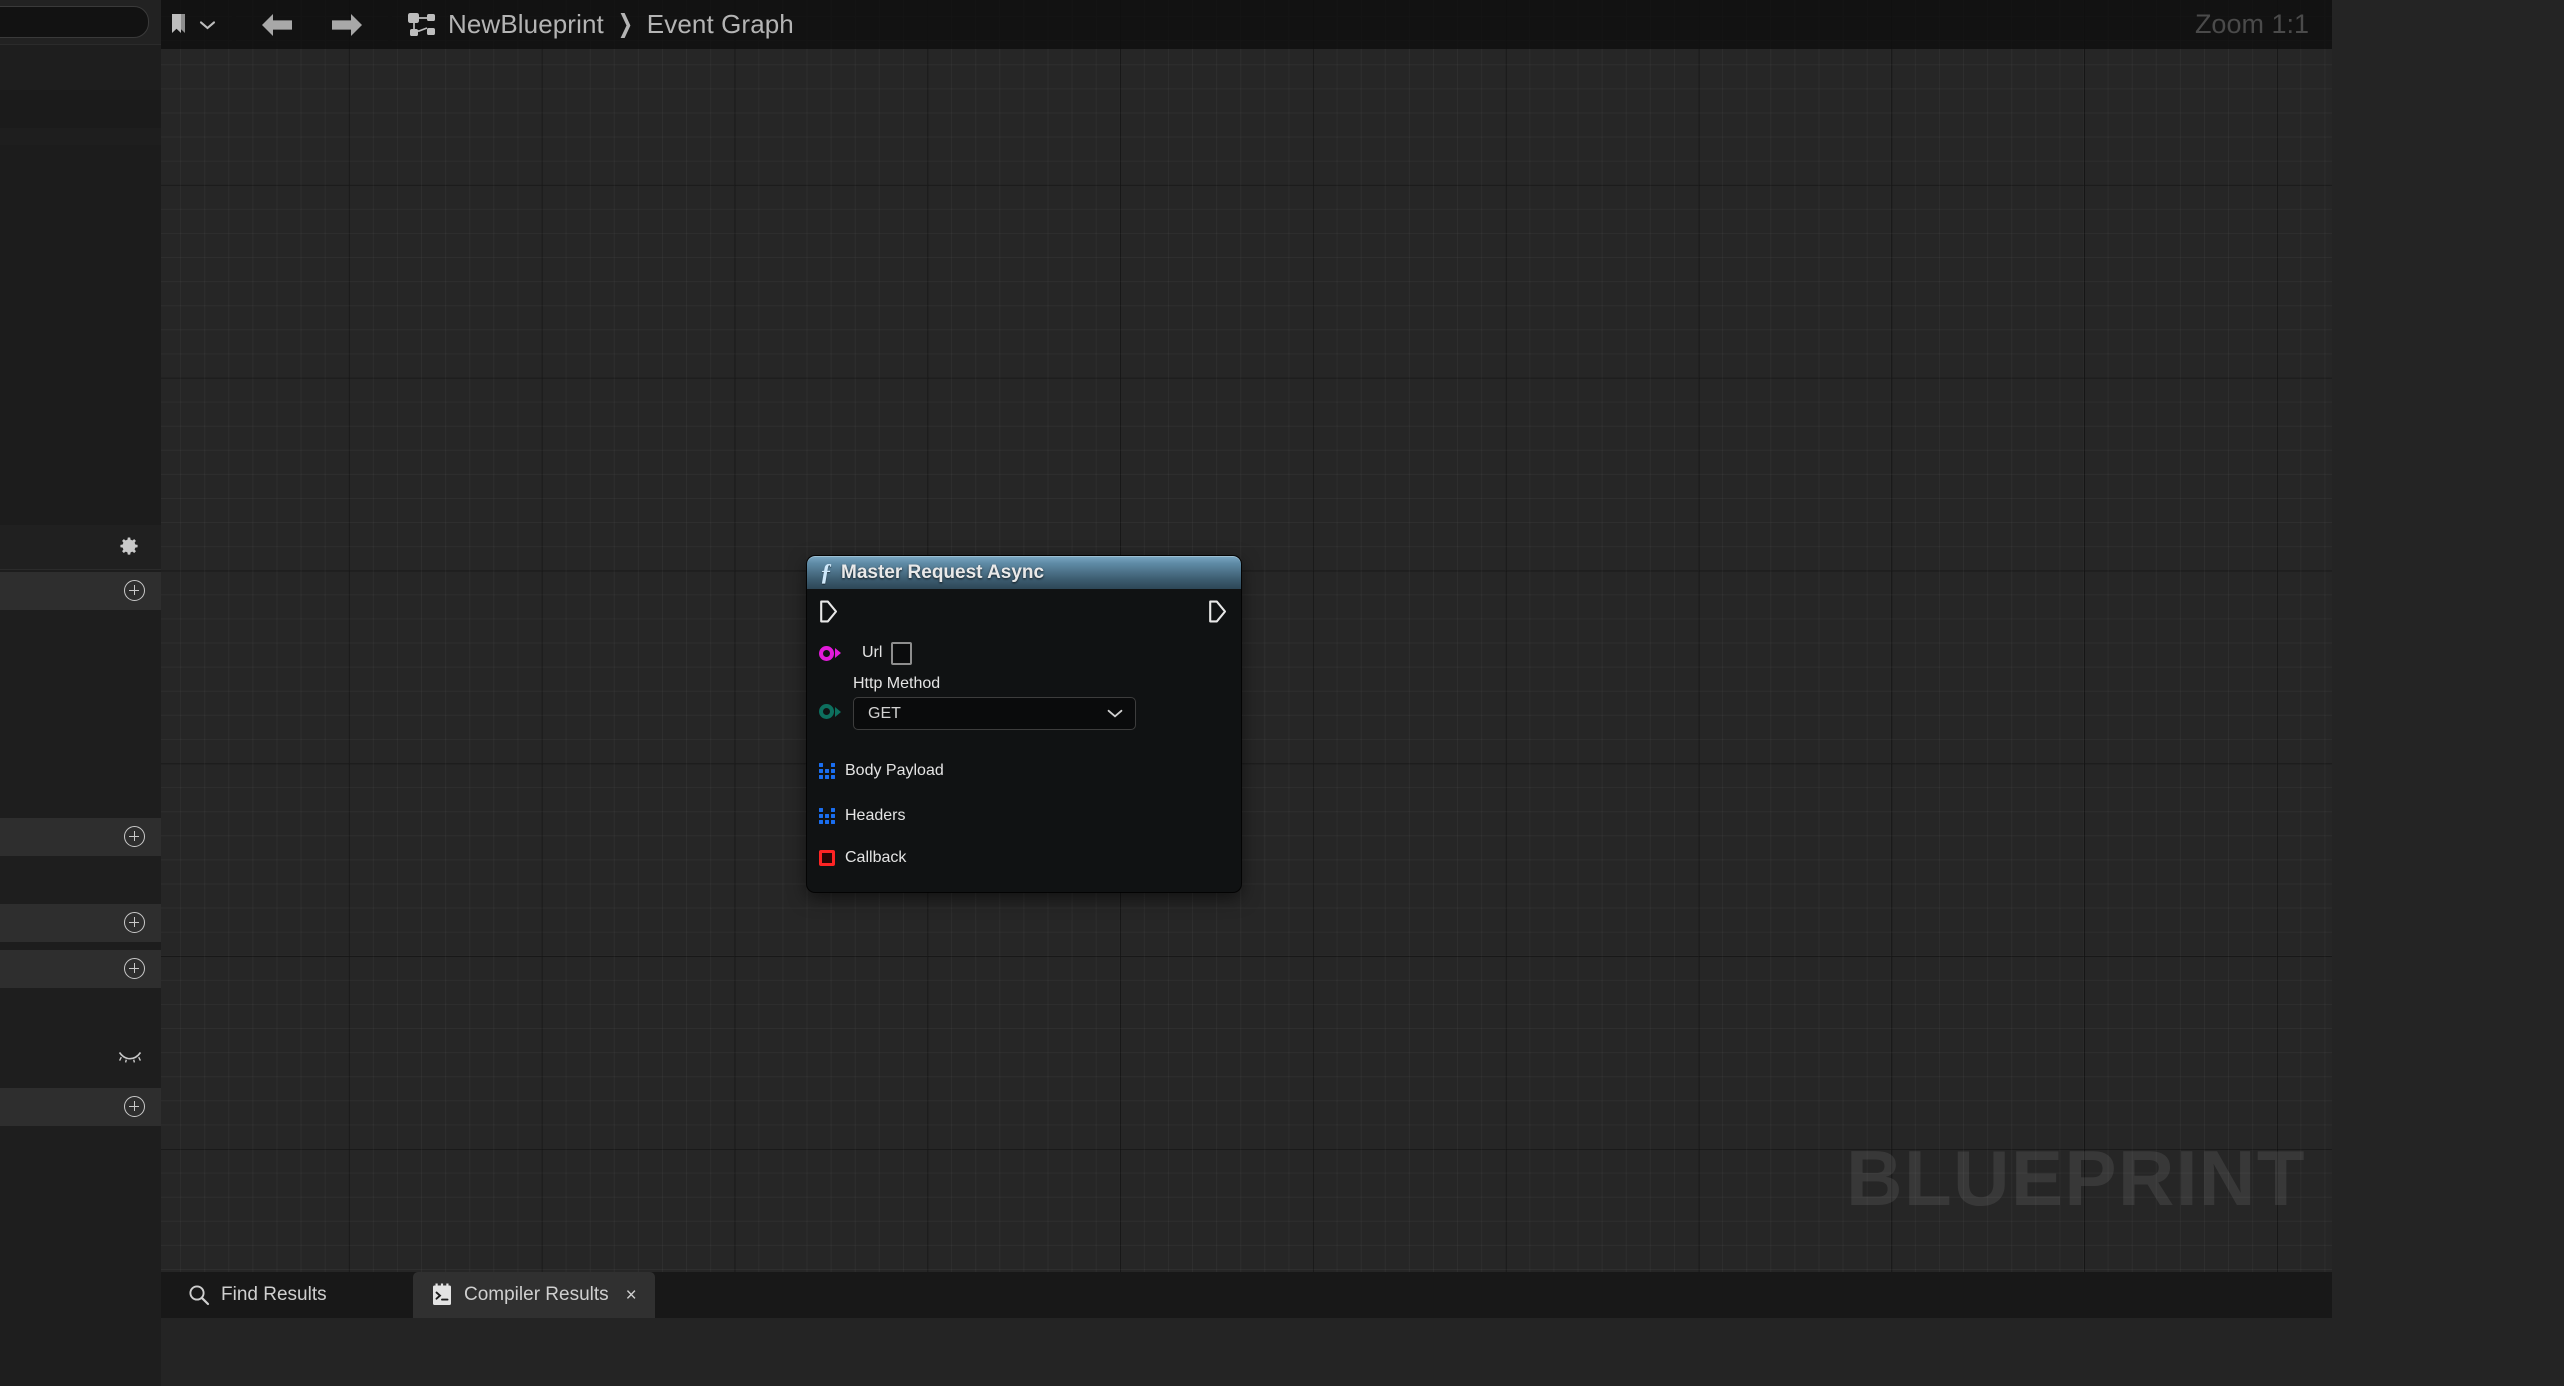 The width and height of the screenshot is (2564, 1386). Describe the element at coordinates (274, 1294) in the screenshot. I see `tab-find-results-label: Find Results` at that location.